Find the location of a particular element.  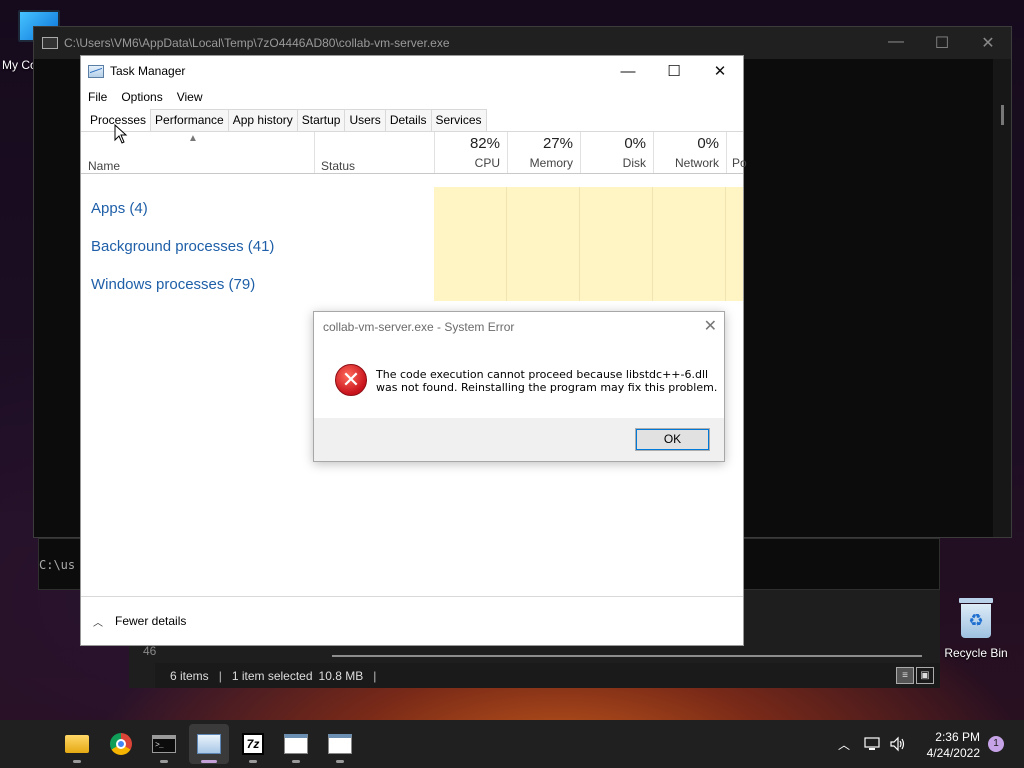

taskbar-task-manager is located at coordinates (209, 744).